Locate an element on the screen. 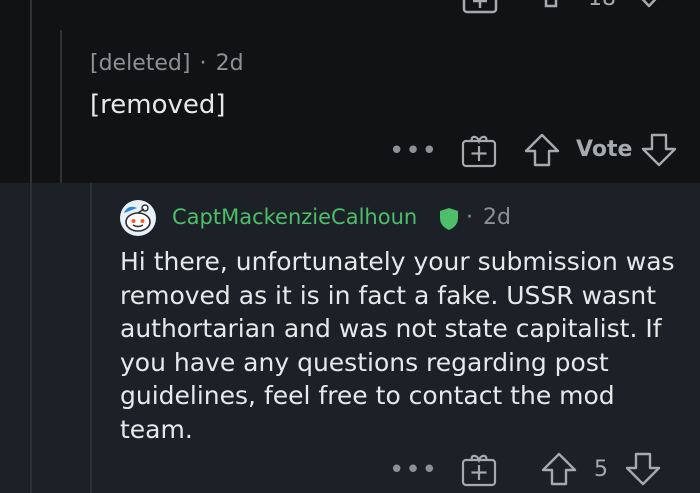  comment-meta: [deleted] · 2d is located at coordinates (167, 63).